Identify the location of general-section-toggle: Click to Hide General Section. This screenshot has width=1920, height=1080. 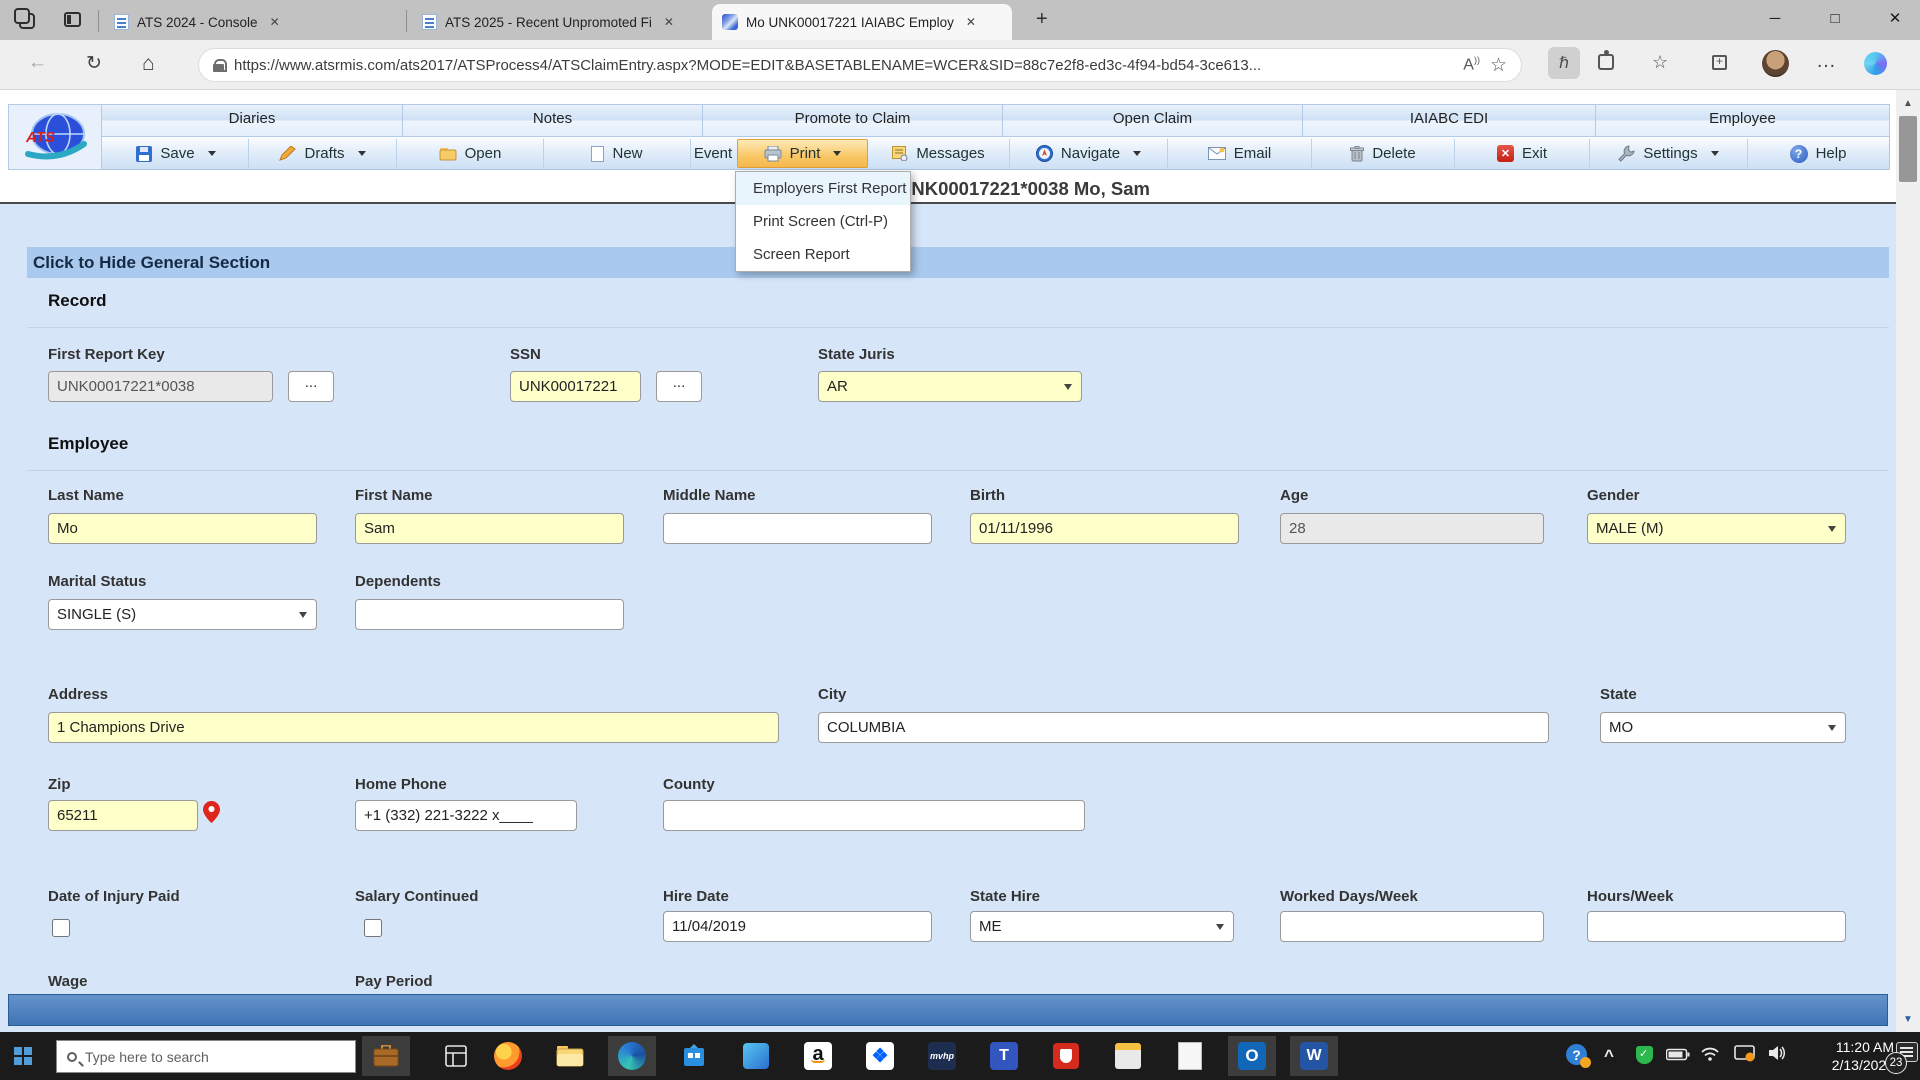
(958, 262).